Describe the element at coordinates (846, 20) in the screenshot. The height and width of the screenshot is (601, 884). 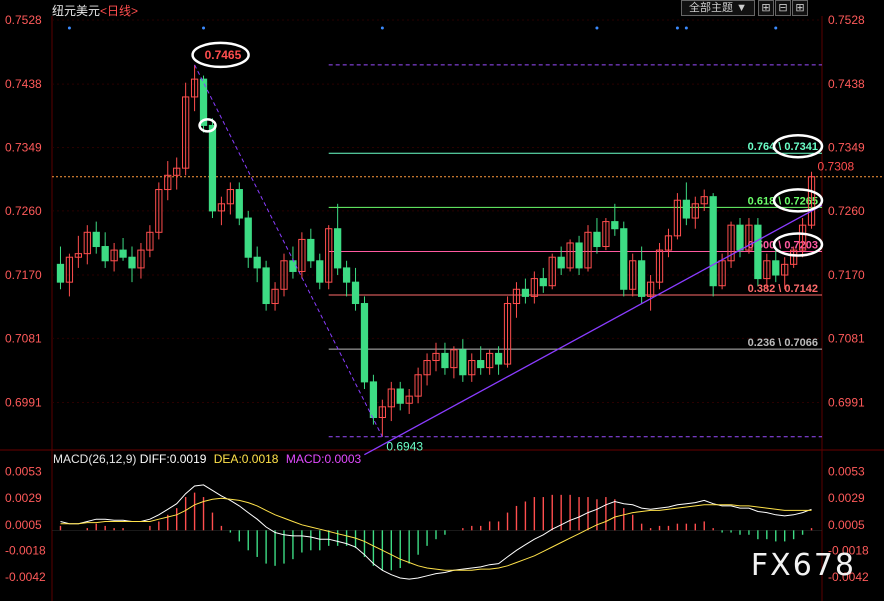
I see `price-tick-right: 0.7528` at that location.